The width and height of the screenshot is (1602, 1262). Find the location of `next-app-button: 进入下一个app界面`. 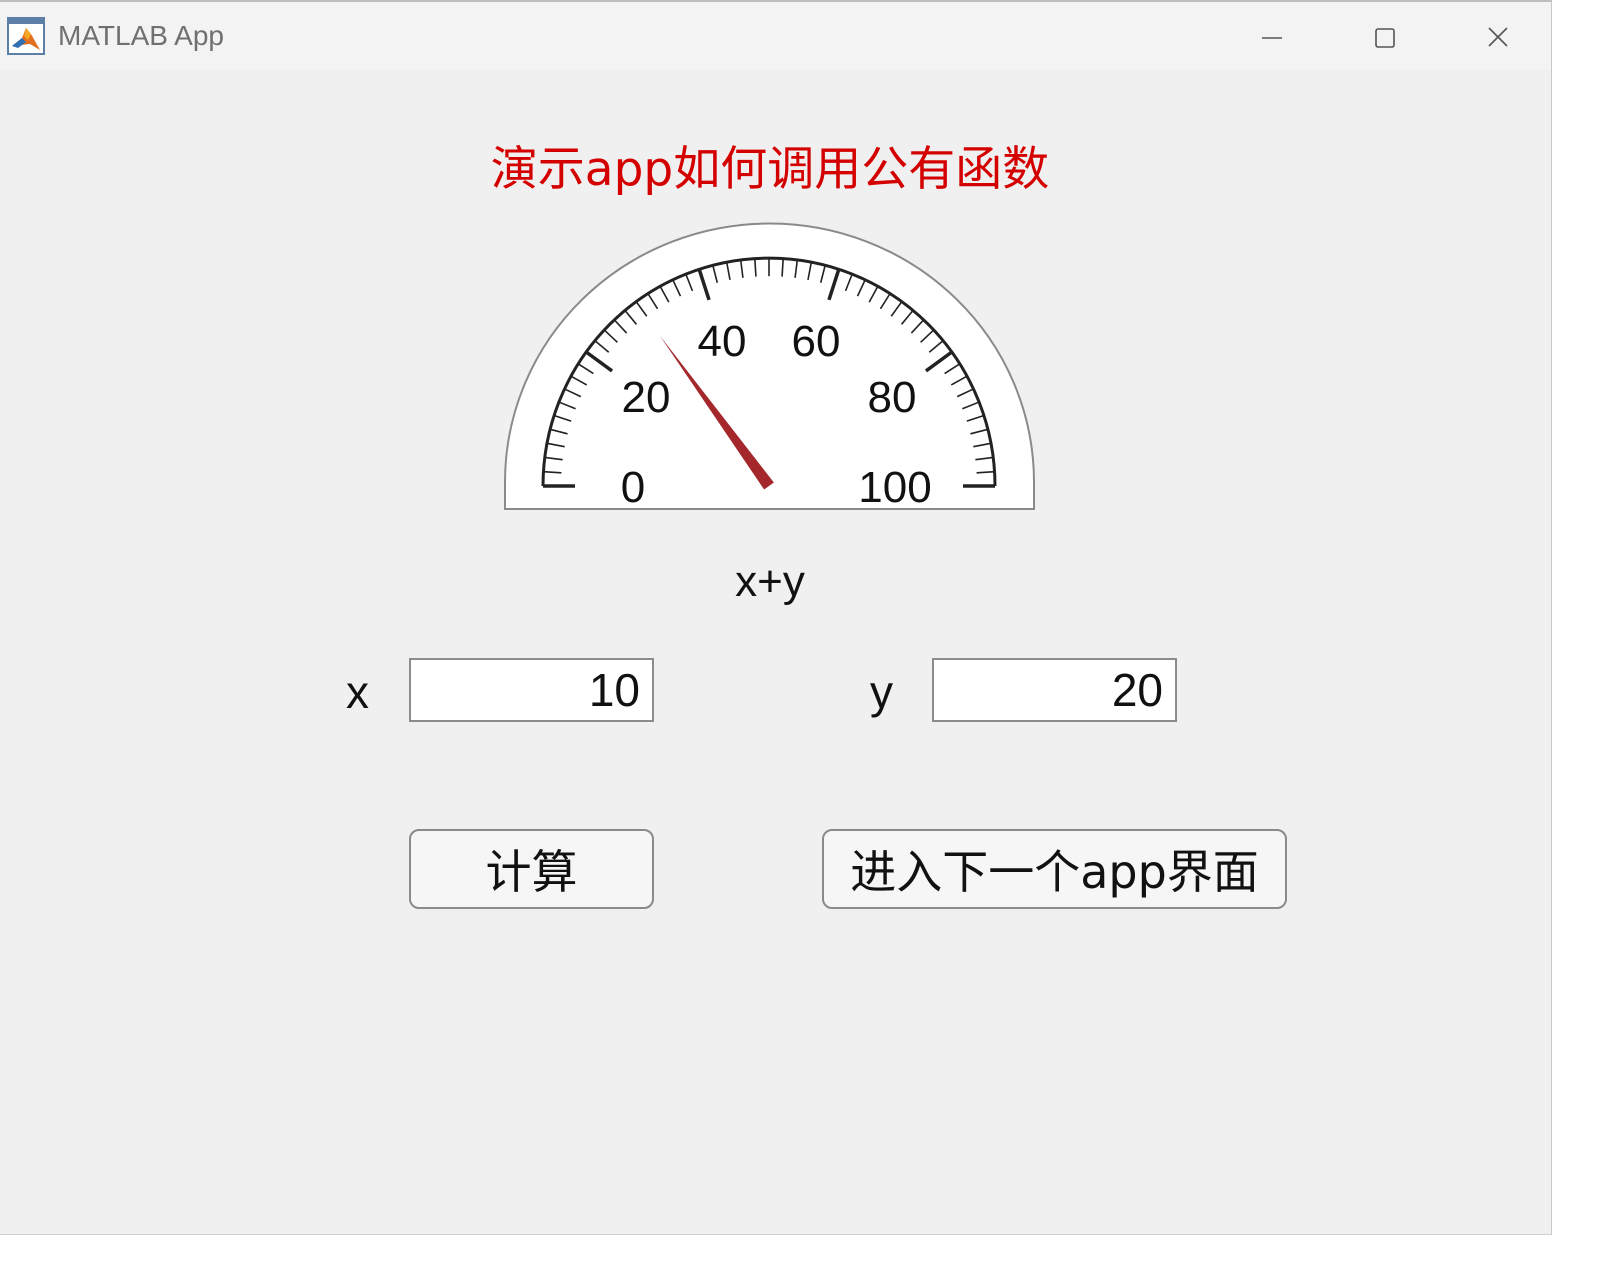

next-app-button: 进入下一个app界面 is located at coordinates (1054, 869).